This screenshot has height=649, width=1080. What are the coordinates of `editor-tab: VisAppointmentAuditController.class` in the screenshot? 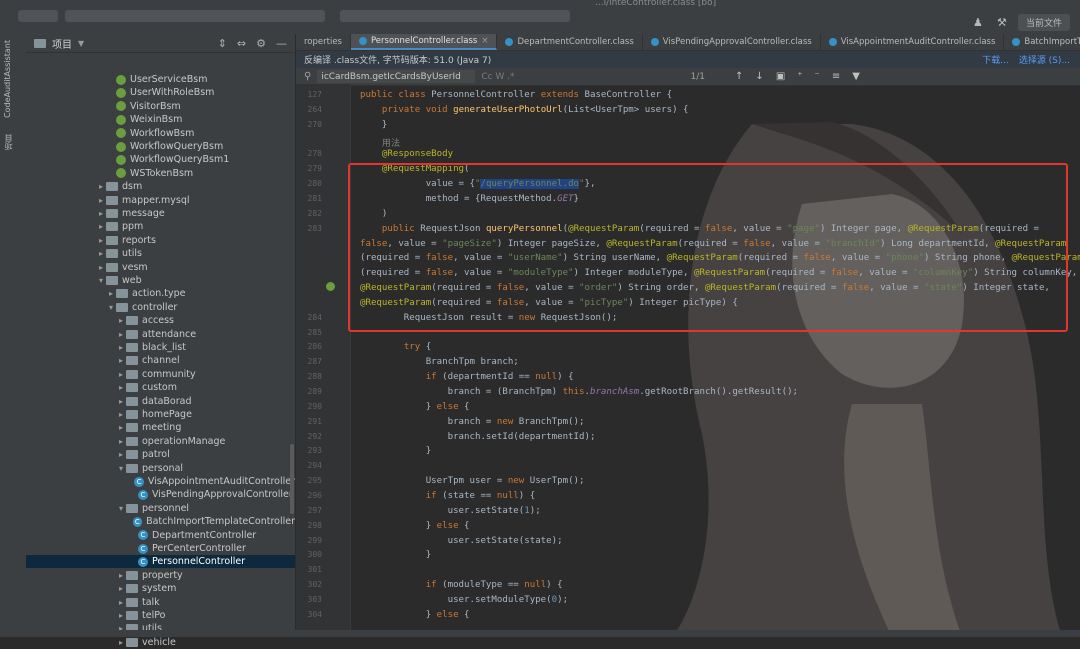 It's located at (913, 42).